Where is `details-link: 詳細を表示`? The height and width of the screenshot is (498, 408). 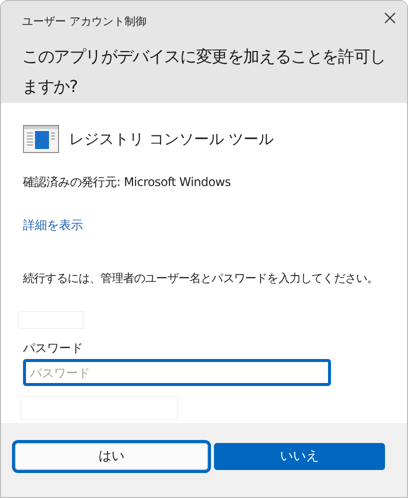
details-link: 詳細を表示 is located at coordinates (53, 225).